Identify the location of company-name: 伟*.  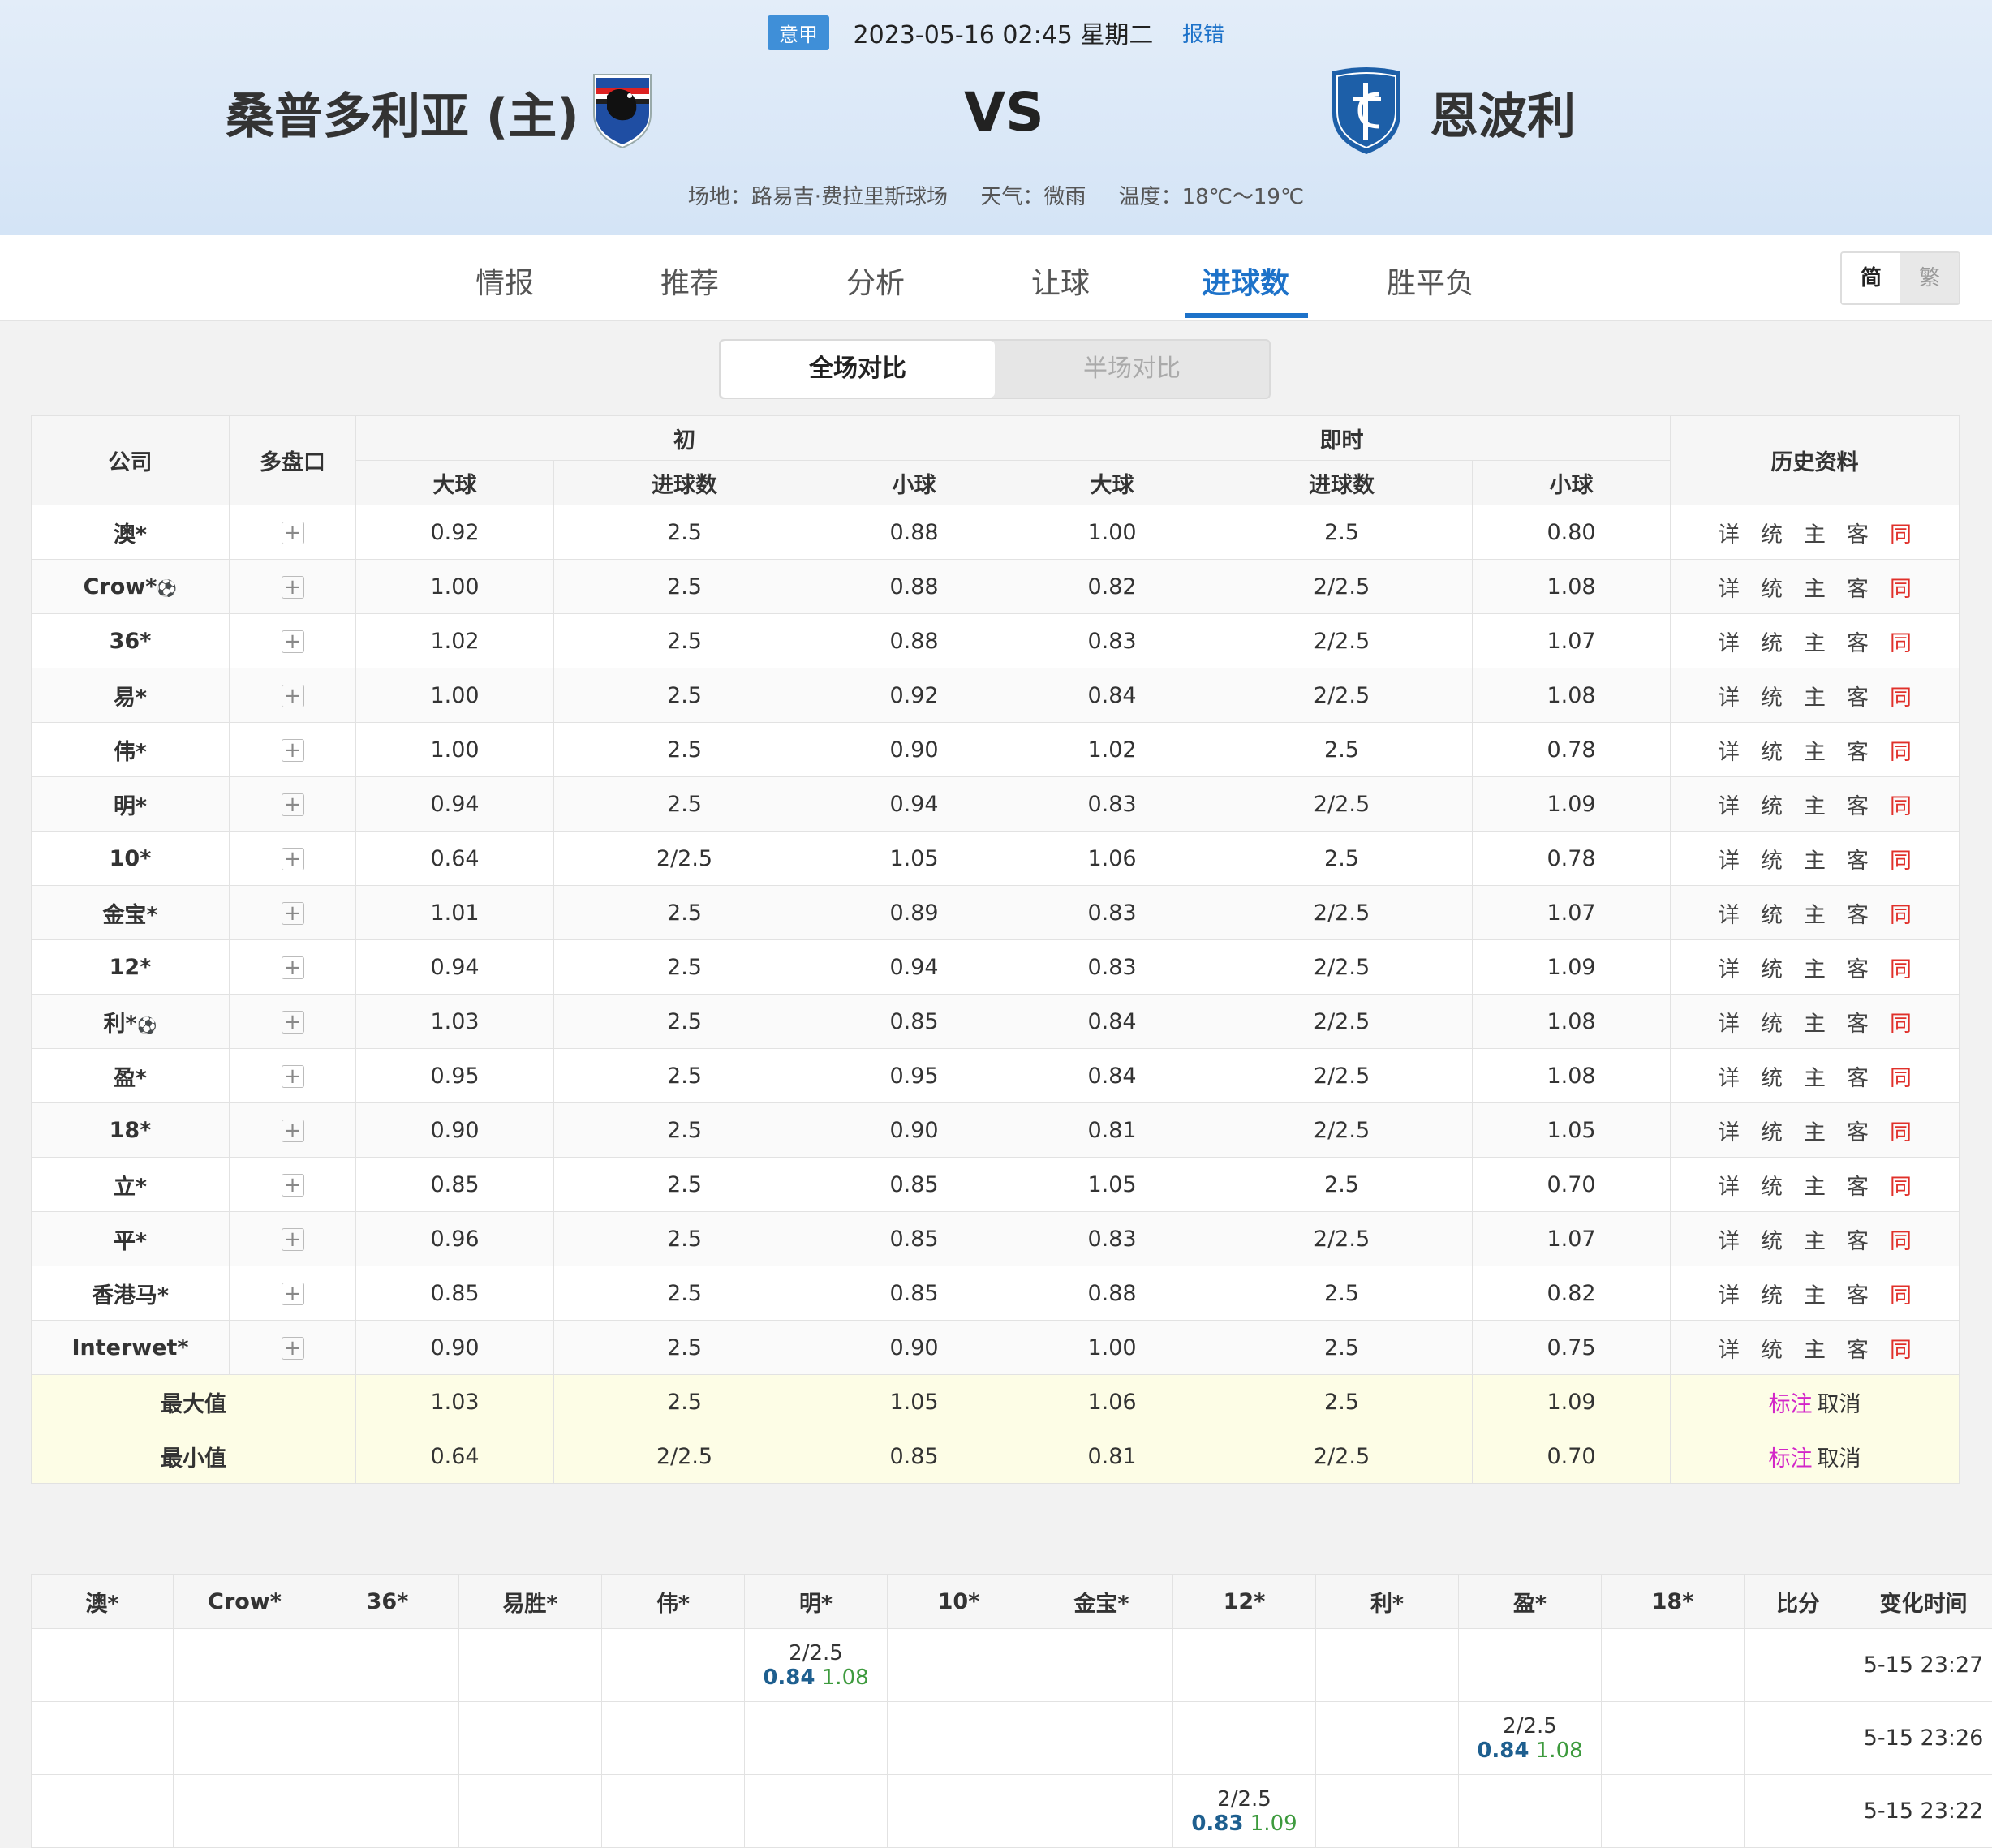
(130, 752).